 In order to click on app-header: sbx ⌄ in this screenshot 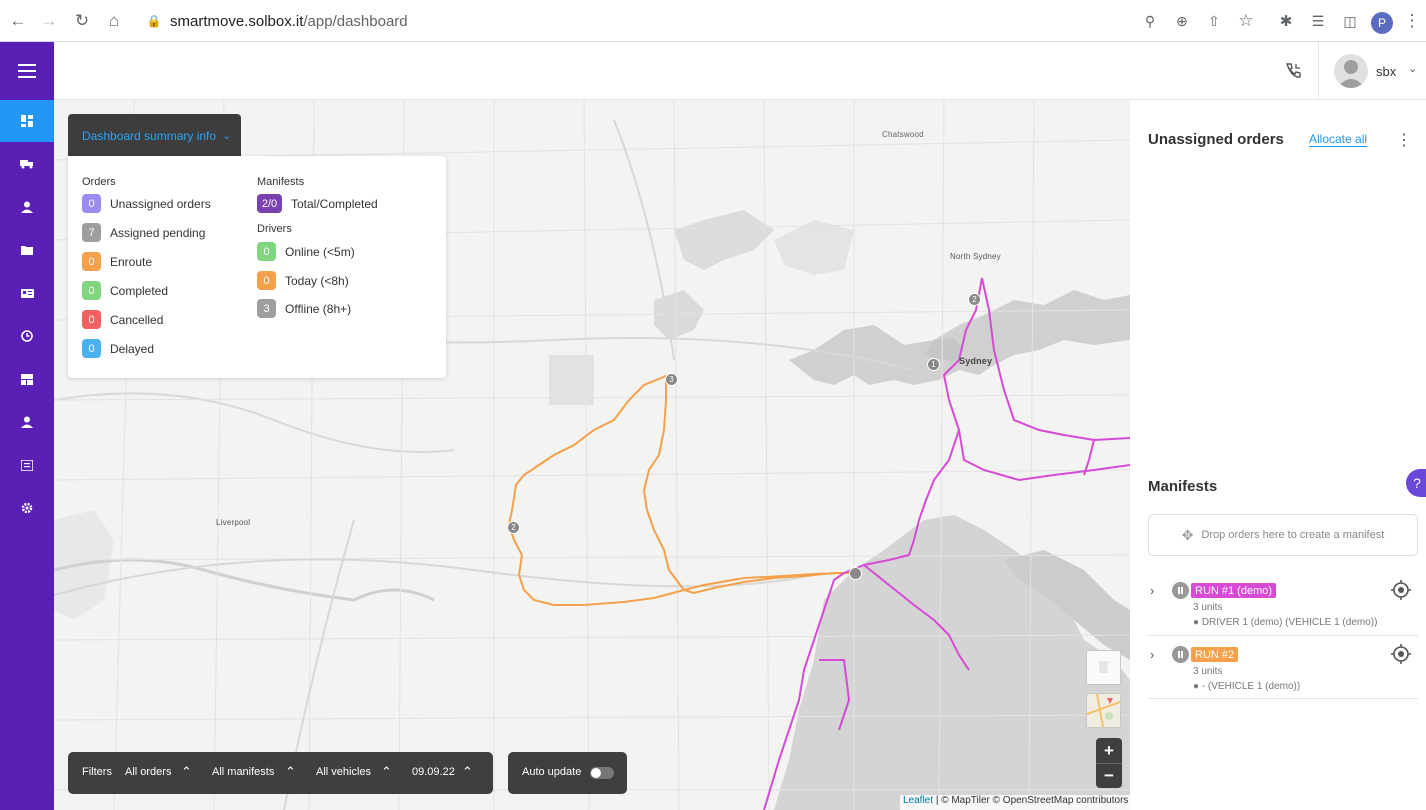, I will do `click(740, 71)`.